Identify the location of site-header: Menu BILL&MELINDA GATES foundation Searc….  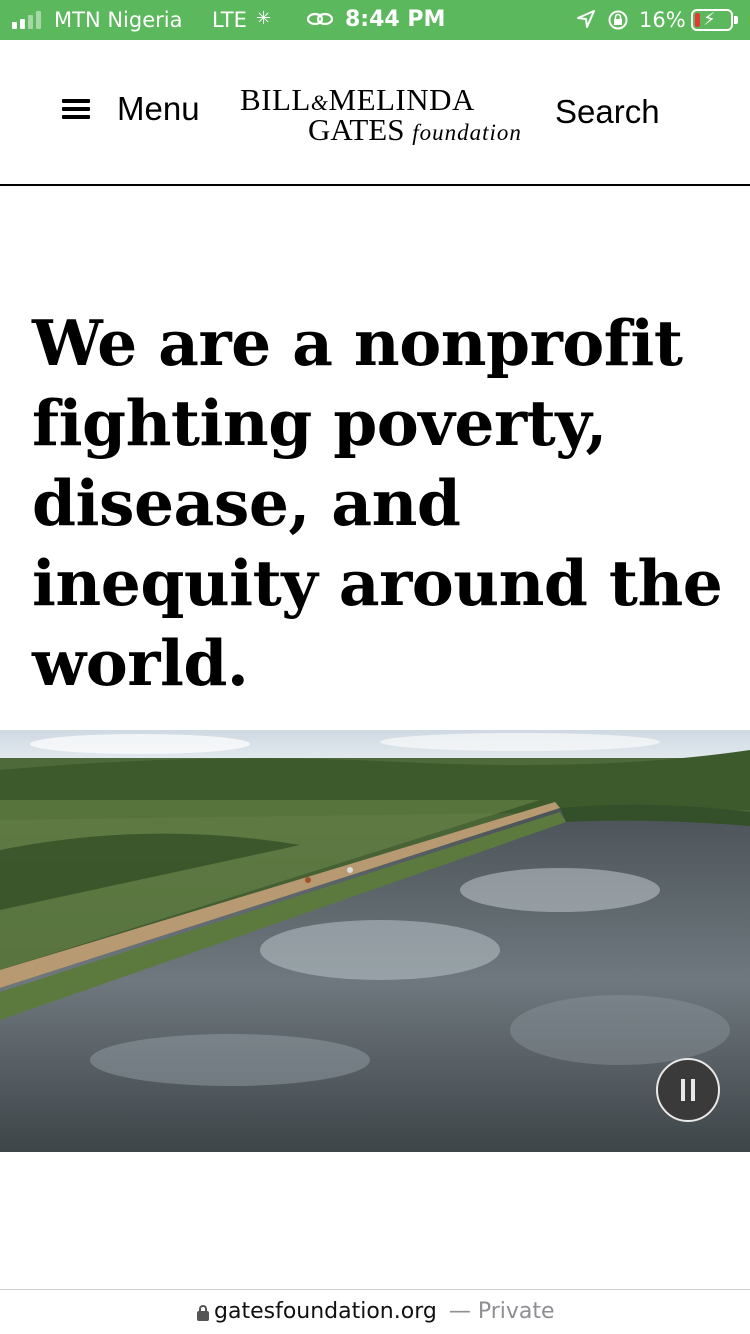
(375, 113).